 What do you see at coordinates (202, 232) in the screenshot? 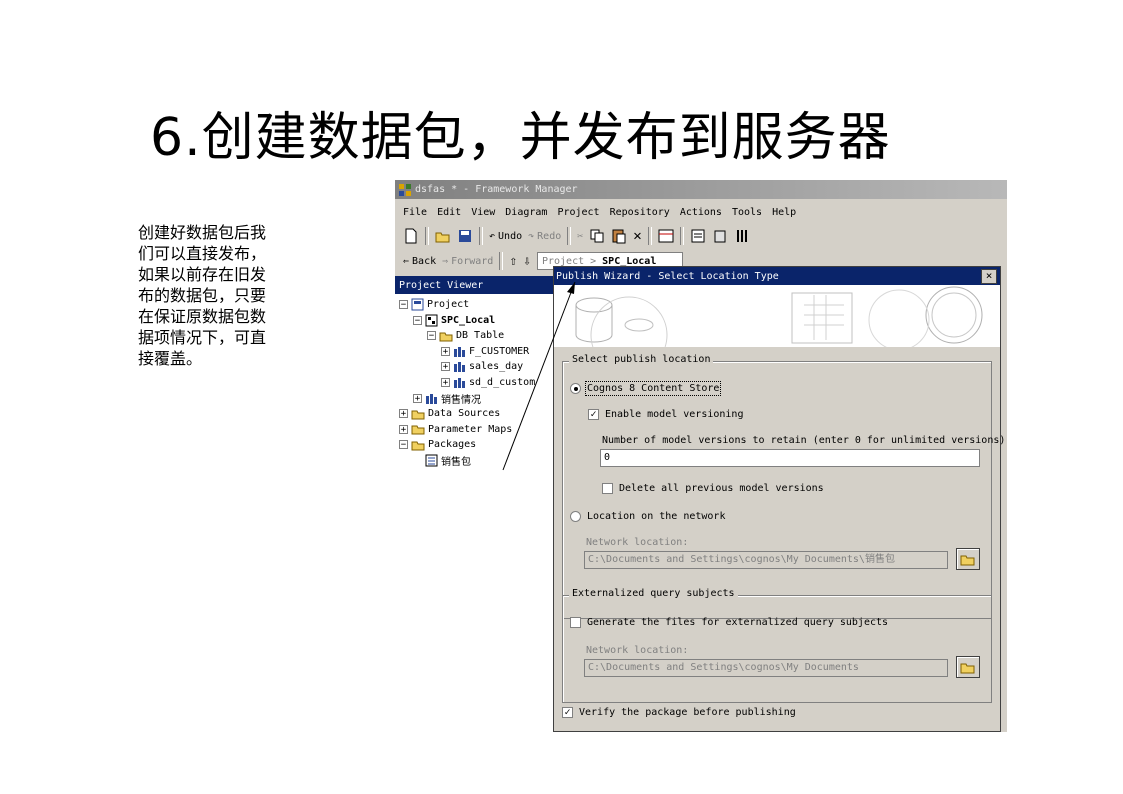
I see `description-line: 创建好数据包后我` at bounding box center [202, 232].